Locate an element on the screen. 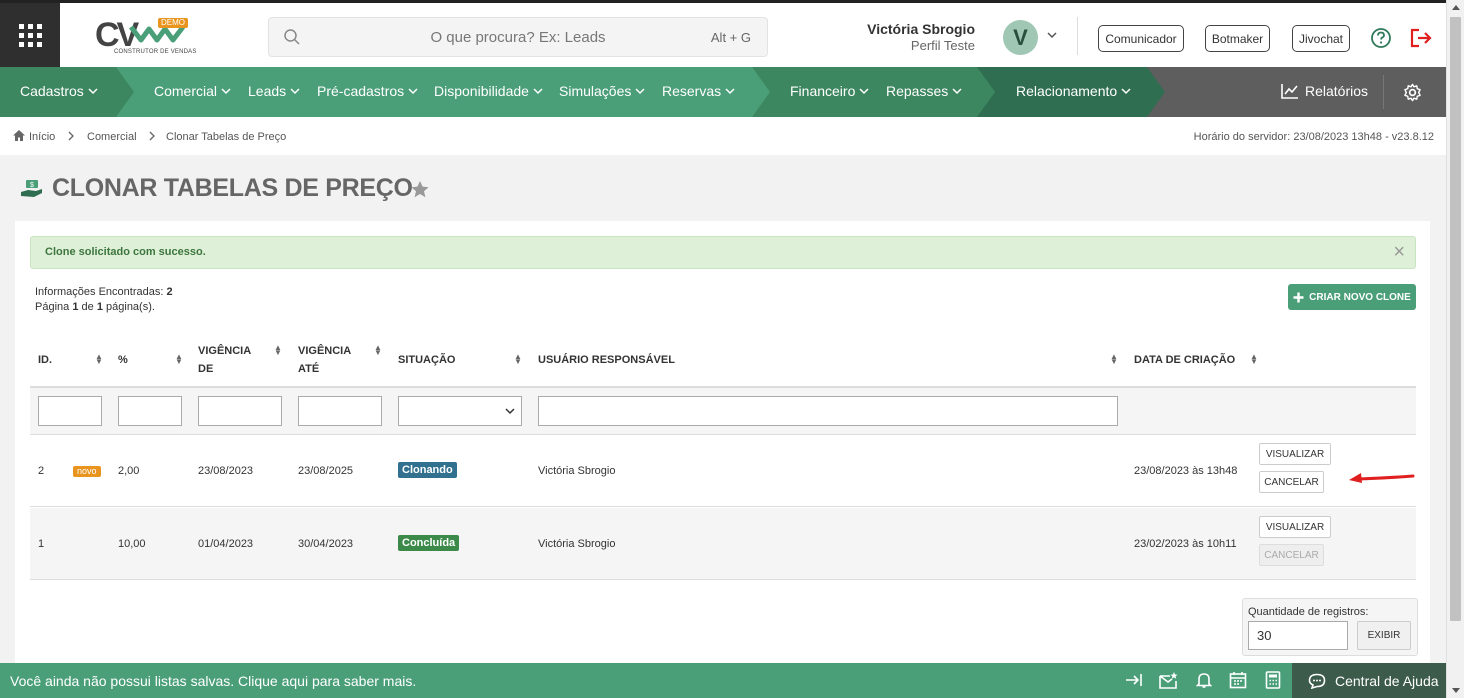  help-center-button: Central de Ajuda is located at coordinates (1369, 680).